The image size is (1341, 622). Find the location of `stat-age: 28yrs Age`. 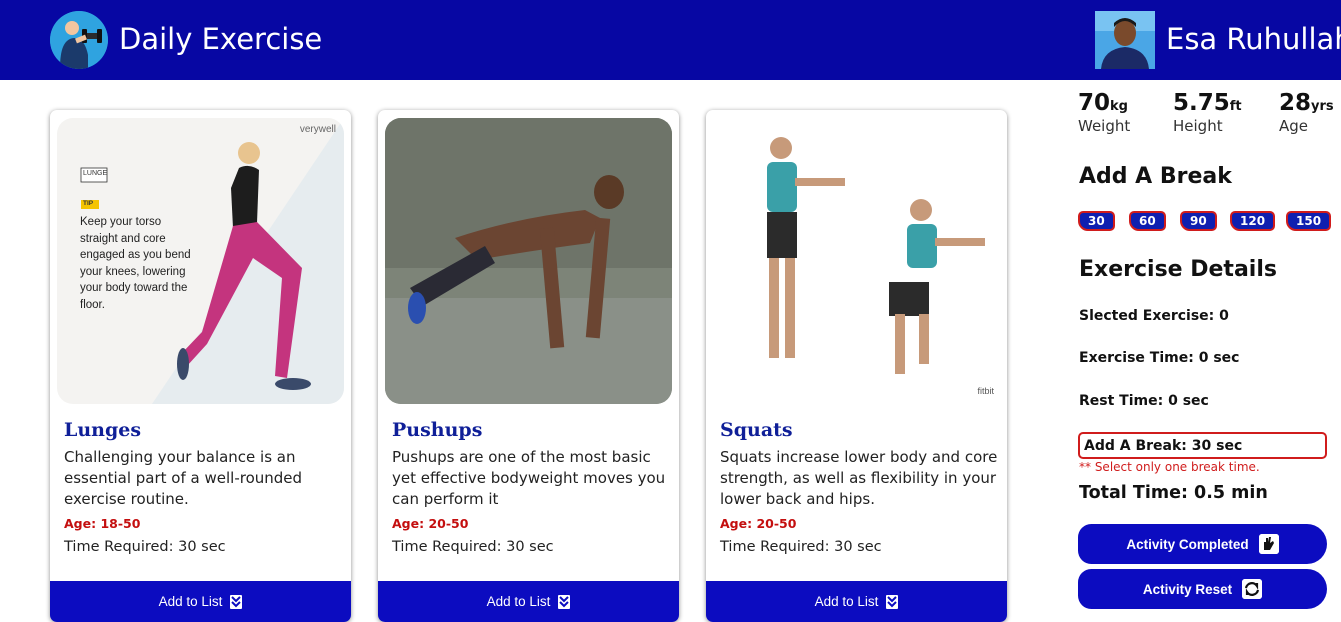

stat-age: 28yrs Age is located at coordinates (1306, 112).